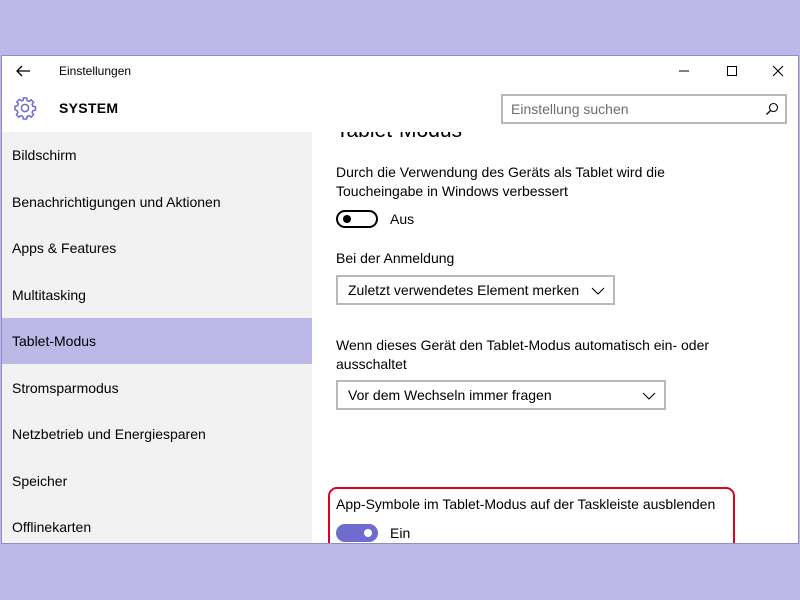 The height and width of the screenshot is (600, 800). I want to click on auto-switch-dropdown: Vor dem Wechseln immer fragen, so click(501, 395).